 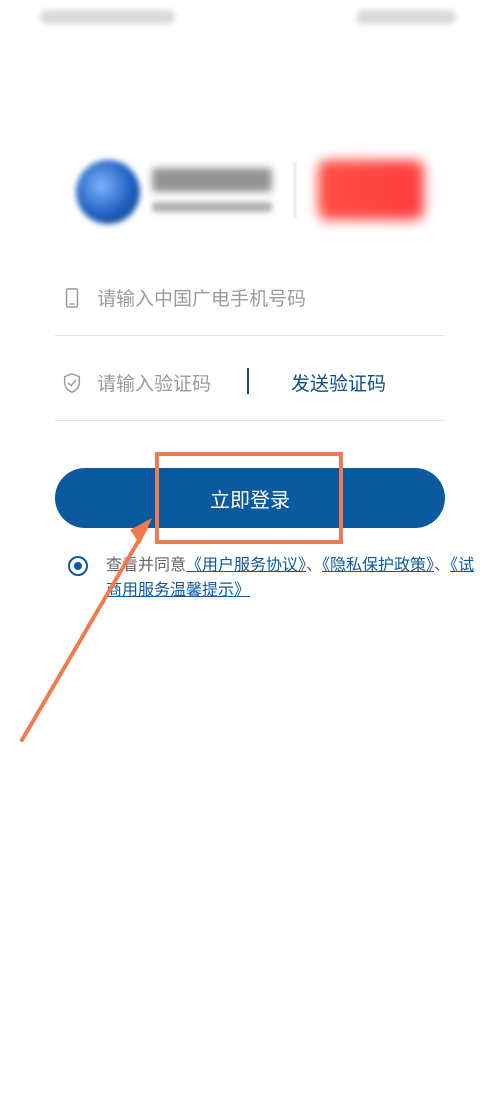 I want to click on verification-code-field: 请输入验证码 发送验证码, so click(x=250, y=385).